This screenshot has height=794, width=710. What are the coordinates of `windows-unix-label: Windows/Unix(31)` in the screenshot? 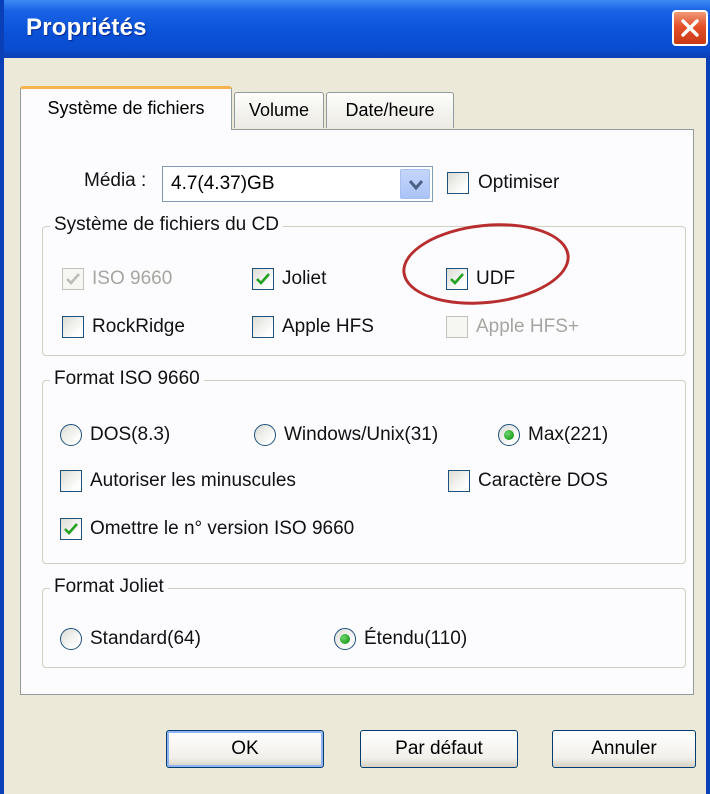 It's located at (361, 434).